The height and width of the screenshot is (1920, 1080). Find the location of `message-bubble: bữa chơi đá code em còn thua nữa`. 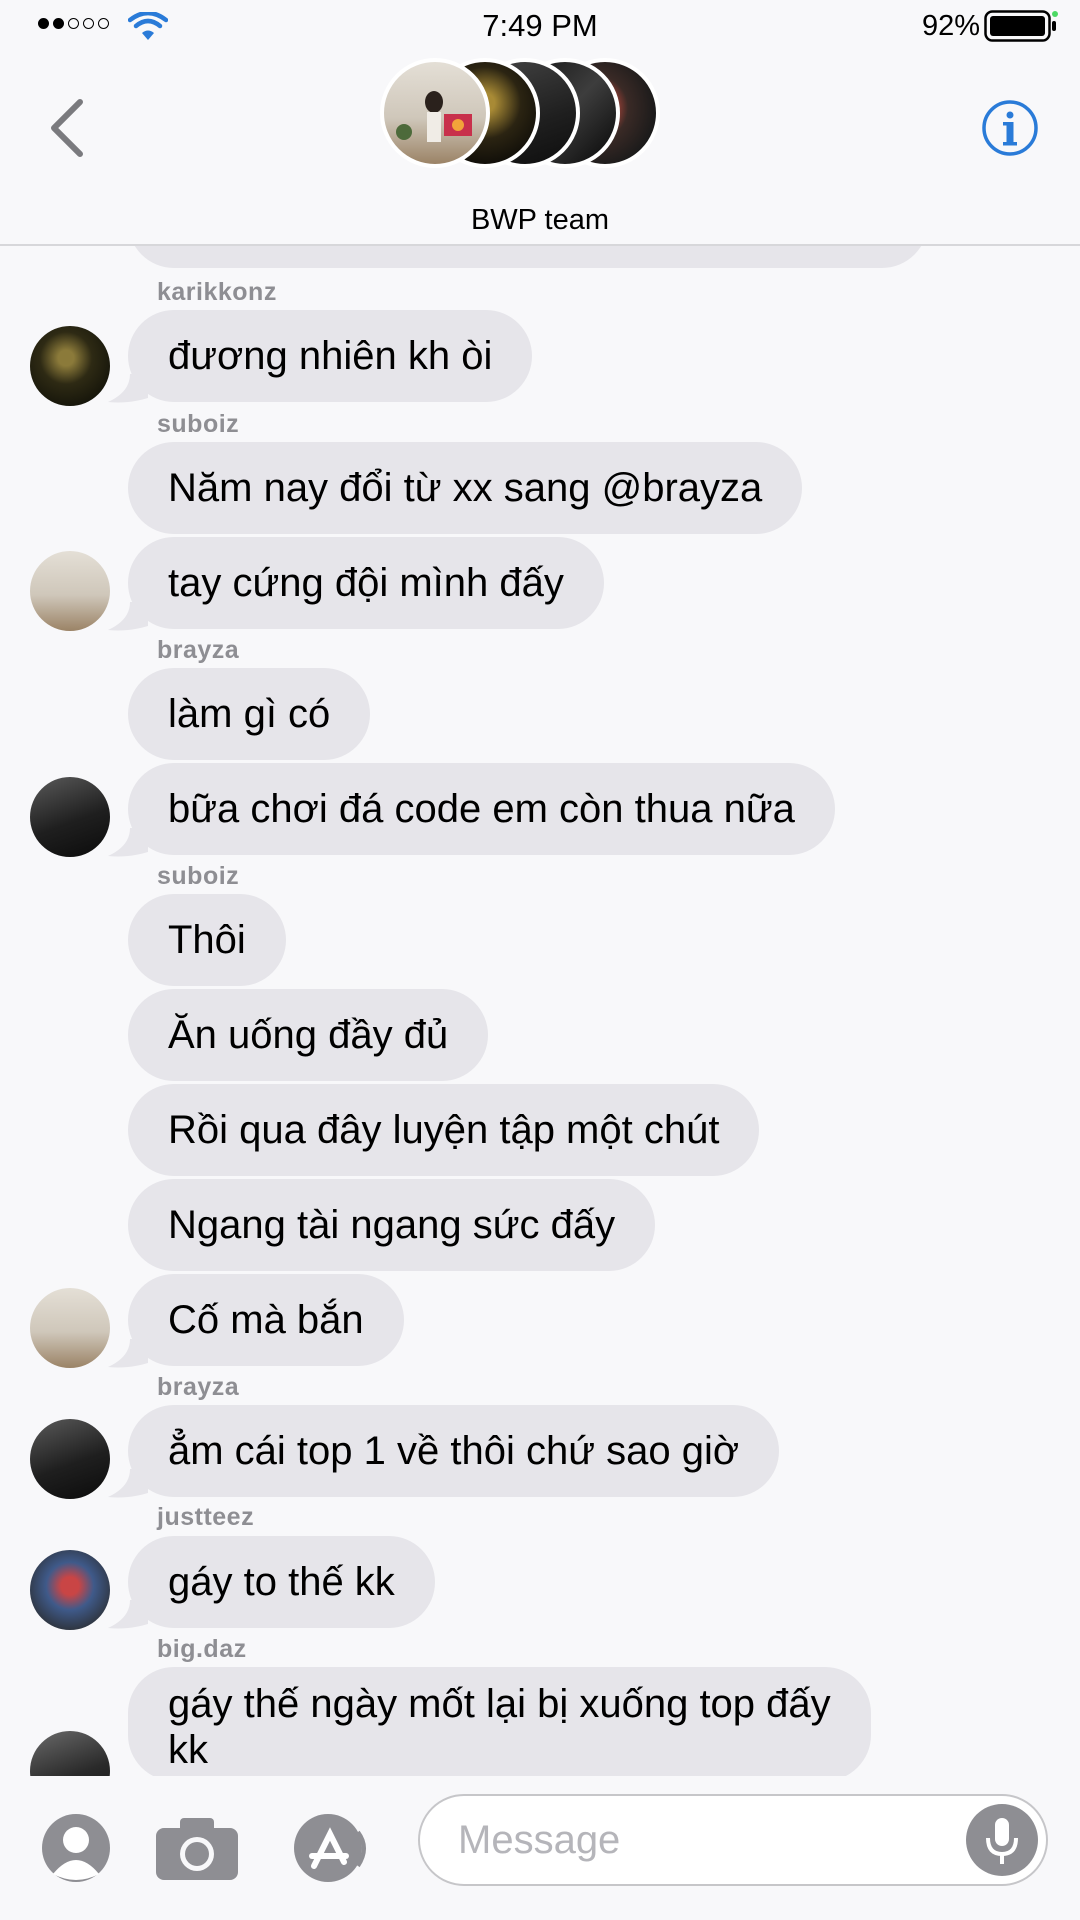

message-bubble: bữa chơi đá code em còn thua nữa is located at coordinates (481, 809).